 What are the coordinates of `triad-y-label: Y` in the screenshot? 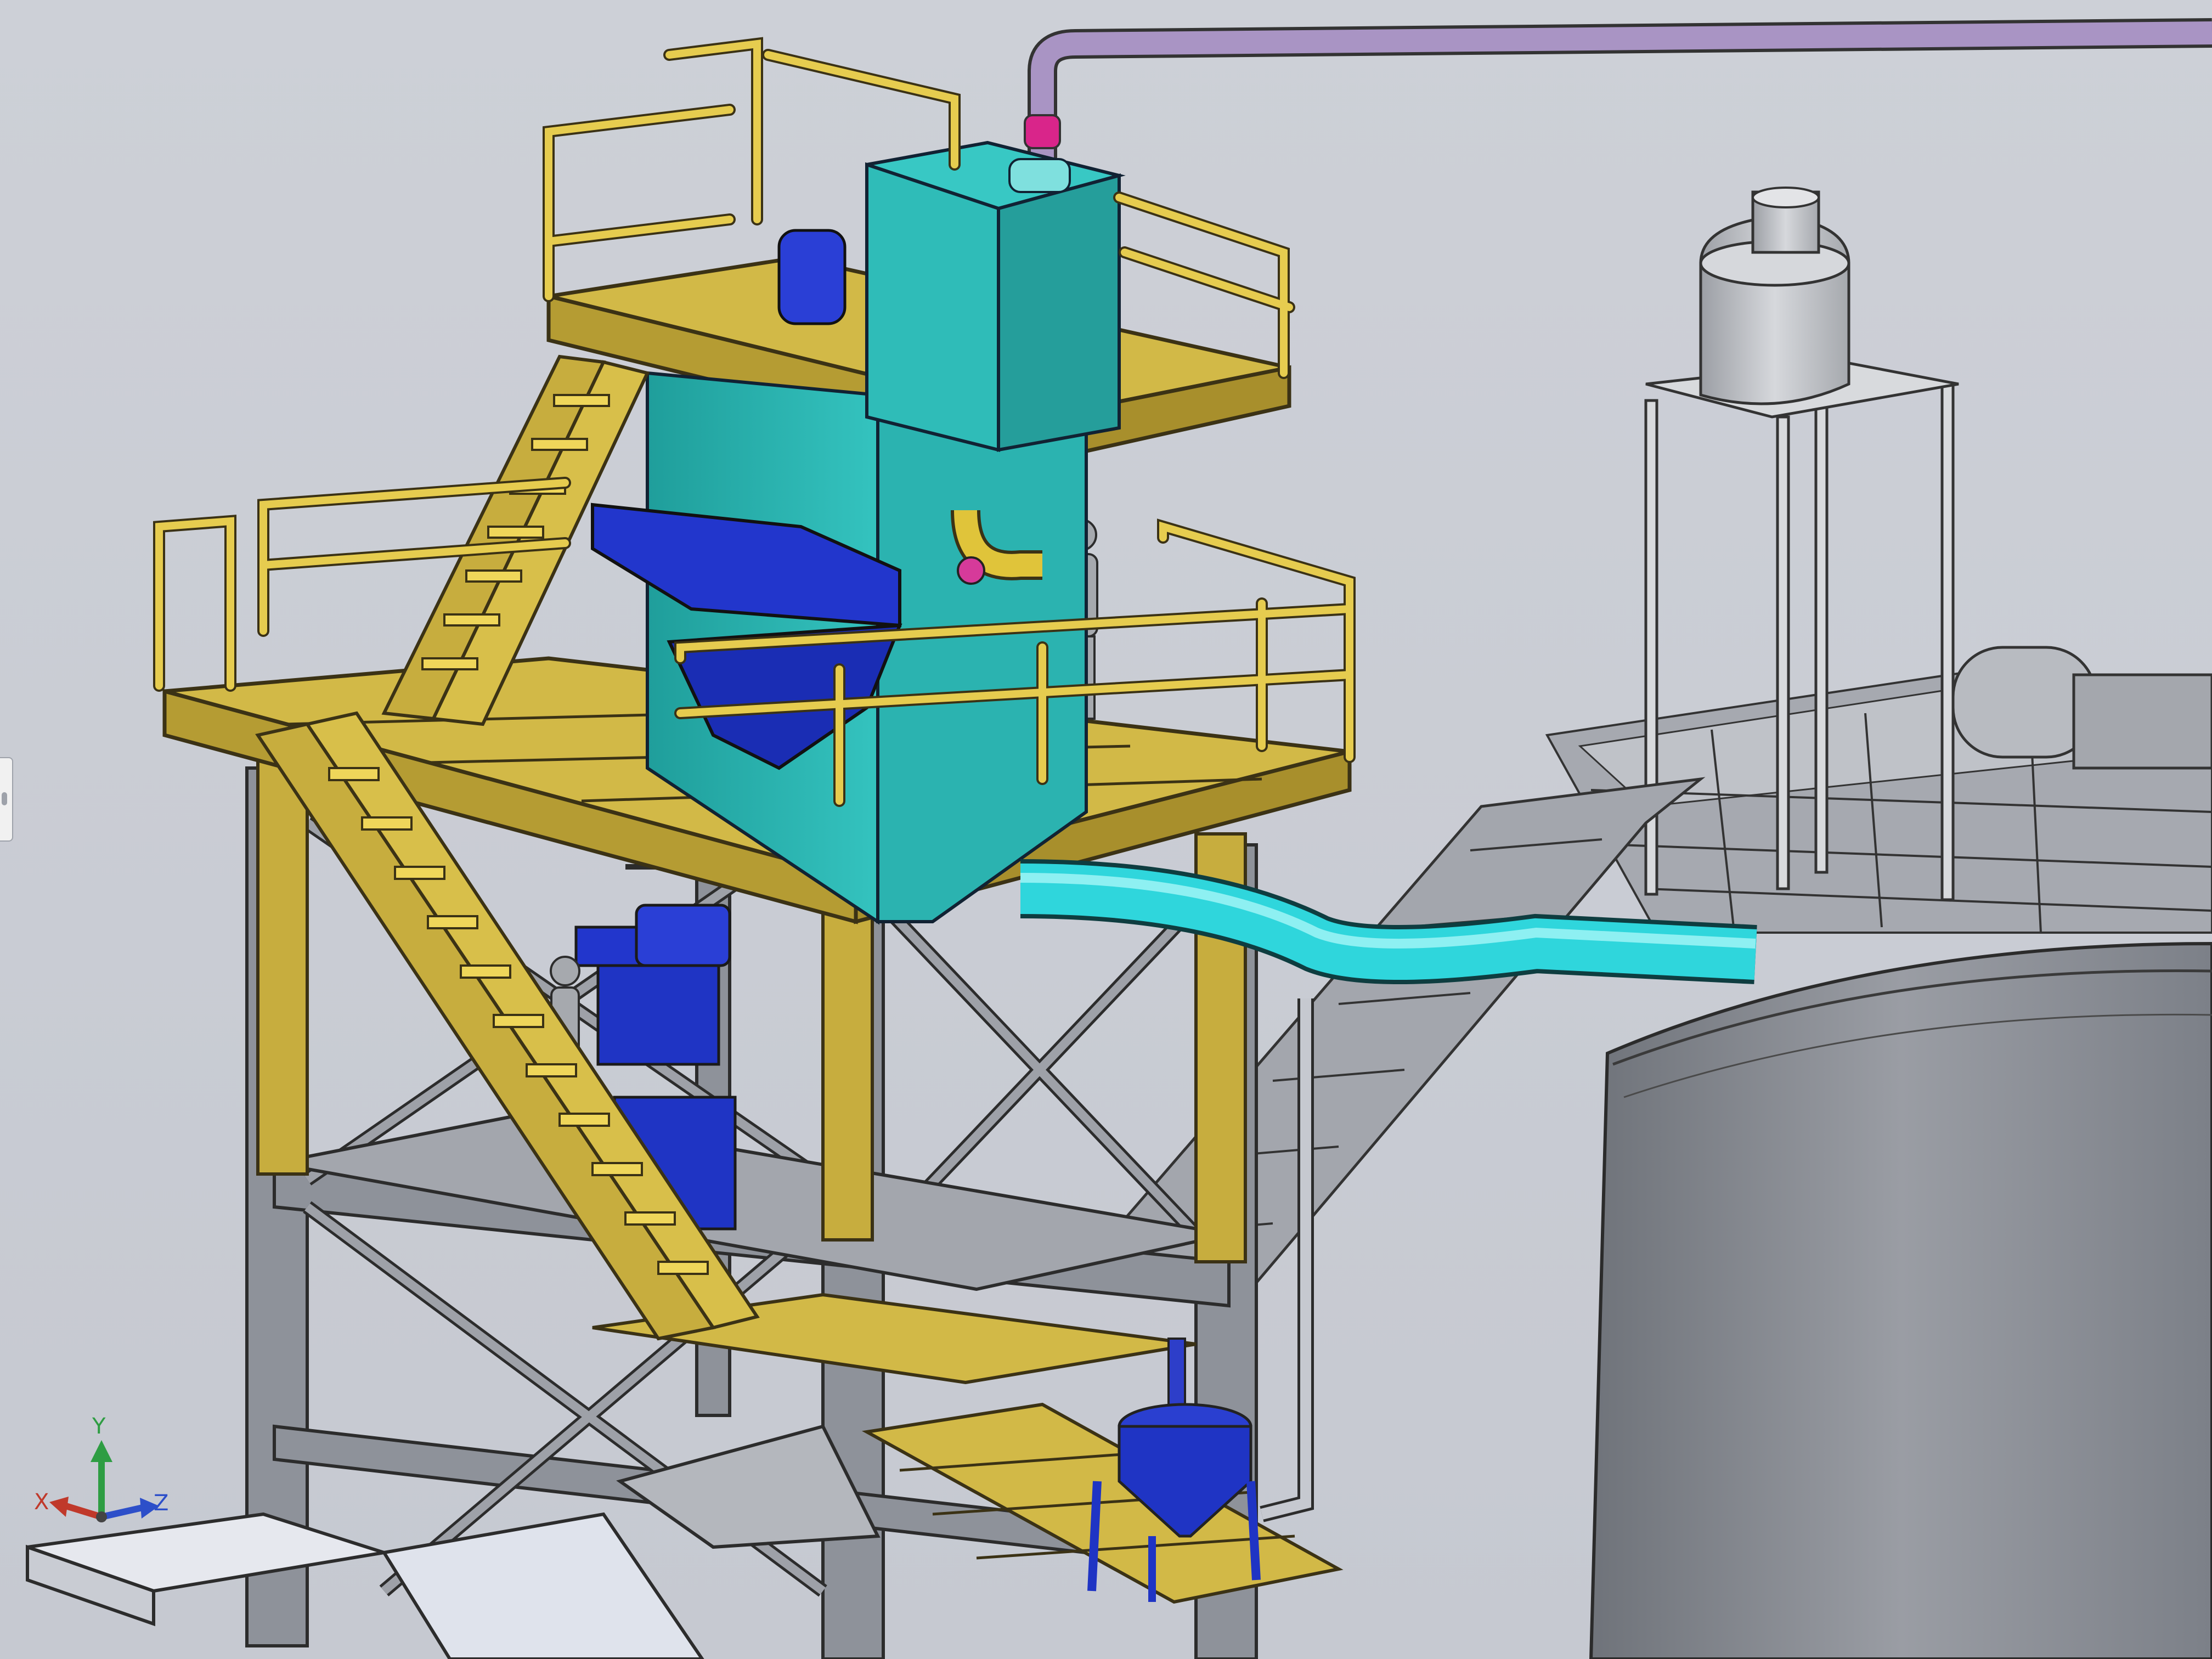 It's located at (99, 1427).